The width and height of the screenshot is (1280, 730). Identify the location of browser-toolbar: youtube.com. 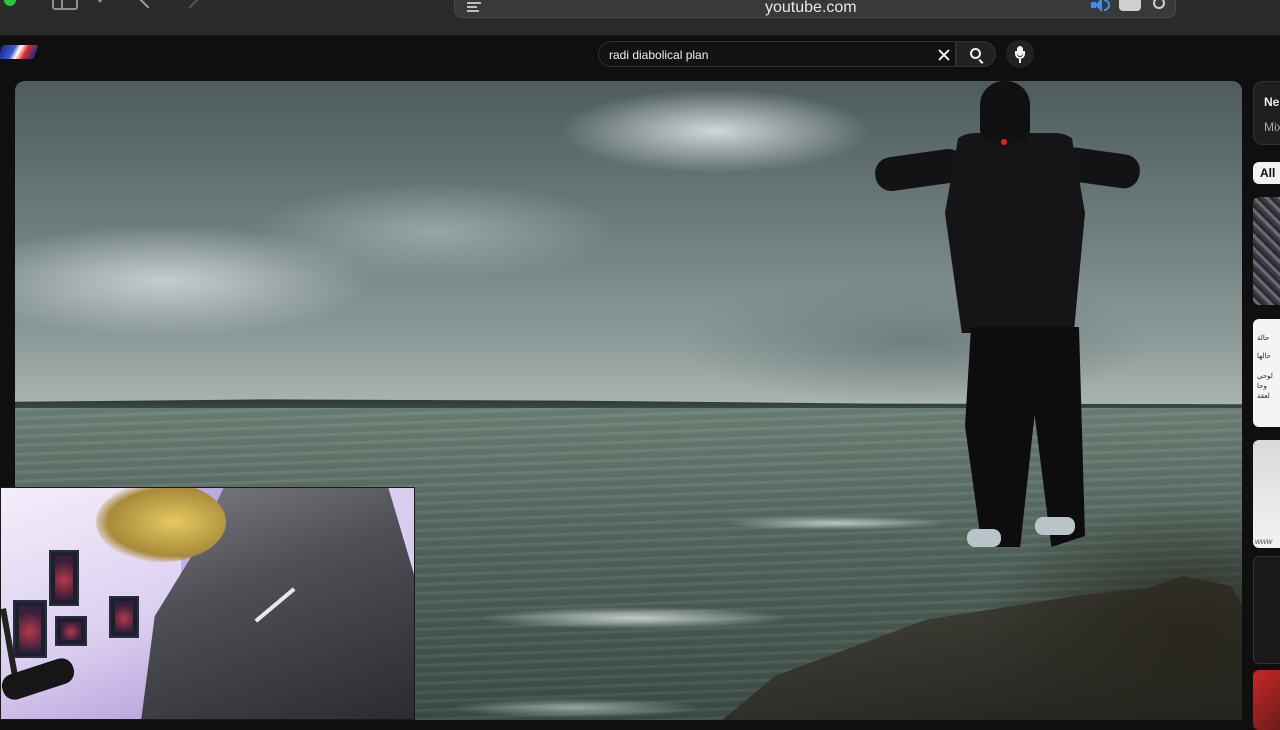
(640, 18).